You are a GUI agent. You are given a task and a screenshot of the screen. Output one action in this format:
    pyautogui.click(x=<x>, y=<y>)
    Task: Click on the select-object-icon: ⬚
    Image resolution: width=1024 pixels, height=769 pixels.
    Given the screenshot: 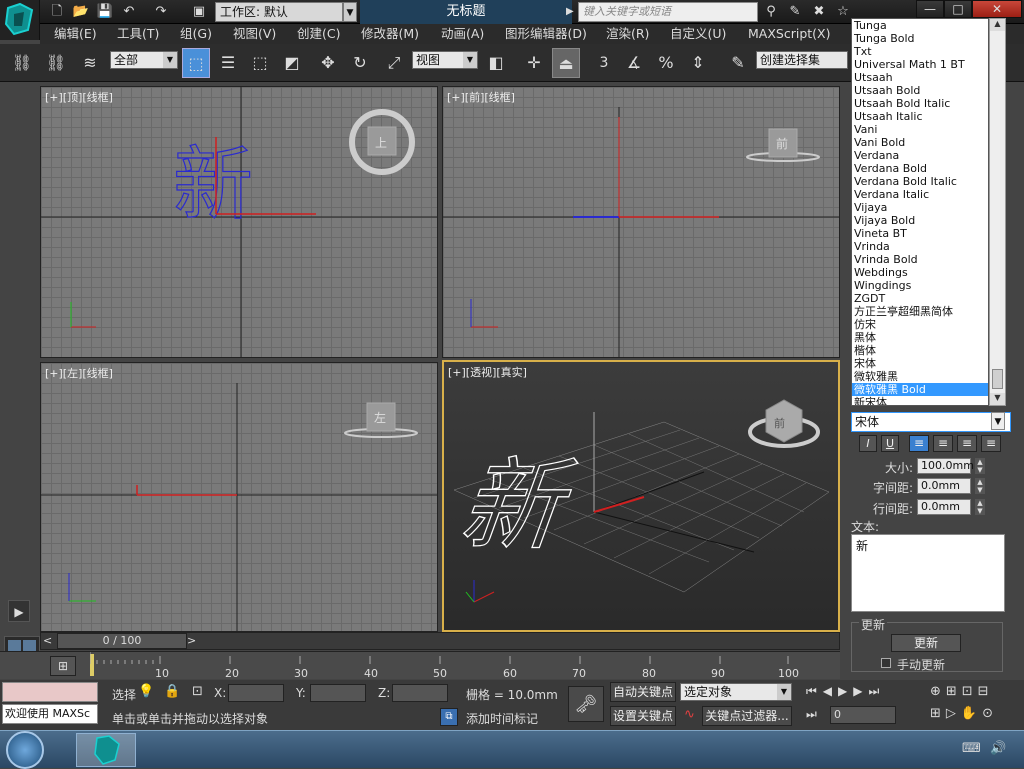 What is the action you would take?
    pyautogui.click(x=196, y=63)
    